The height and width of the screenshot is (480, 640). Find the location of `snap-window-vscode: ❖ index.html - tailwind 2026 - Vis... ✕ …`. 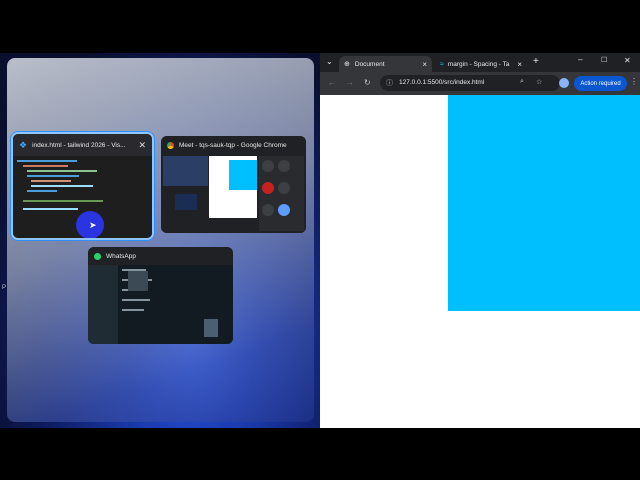

snap-window-vscode: ❖ index.html - tailwind 2026 - Vis... ✕ … is located at coordinates (82, 186).